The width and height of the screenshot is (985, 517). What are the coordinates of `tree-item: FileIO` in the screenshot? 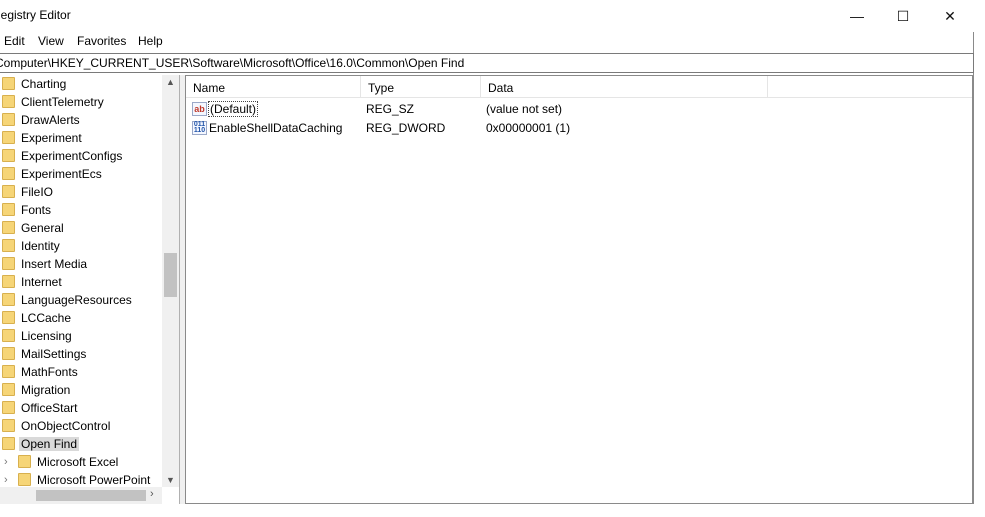 It's located at (81, 192).